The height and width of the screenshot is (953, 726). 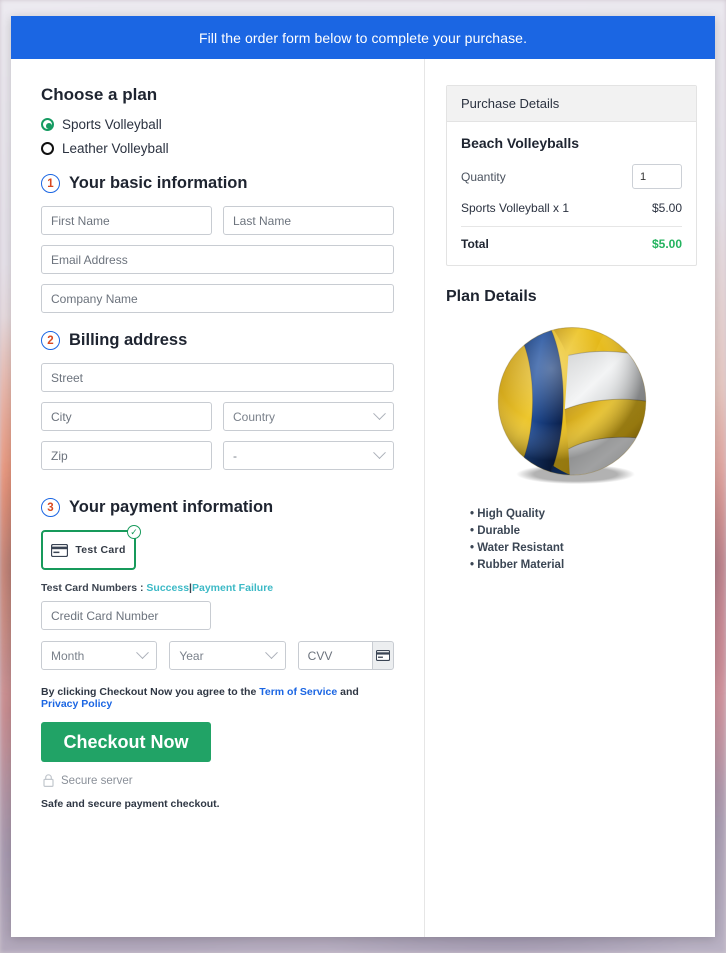 I want to click on product-name: Beach Volleyballs, so click(x=520, y=143).